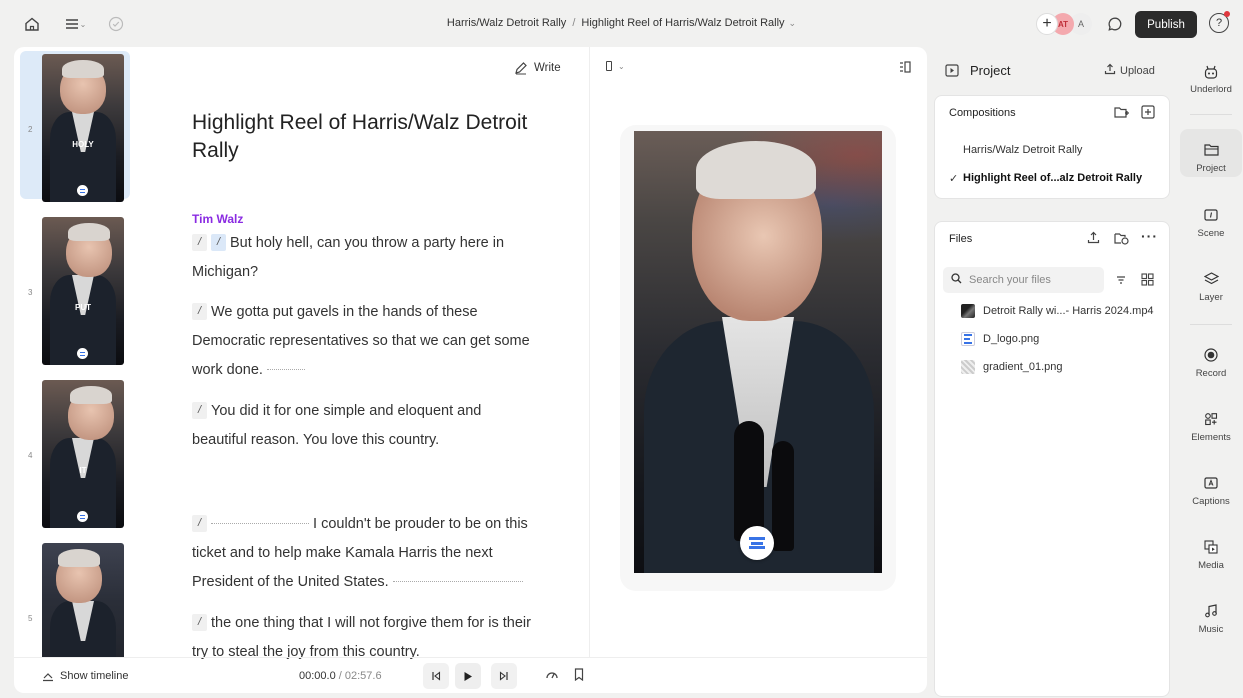 The image size is (1243, 698). Describe the element at coordinates (758, 352) in the screenshot. I see `video-preview` at that location.